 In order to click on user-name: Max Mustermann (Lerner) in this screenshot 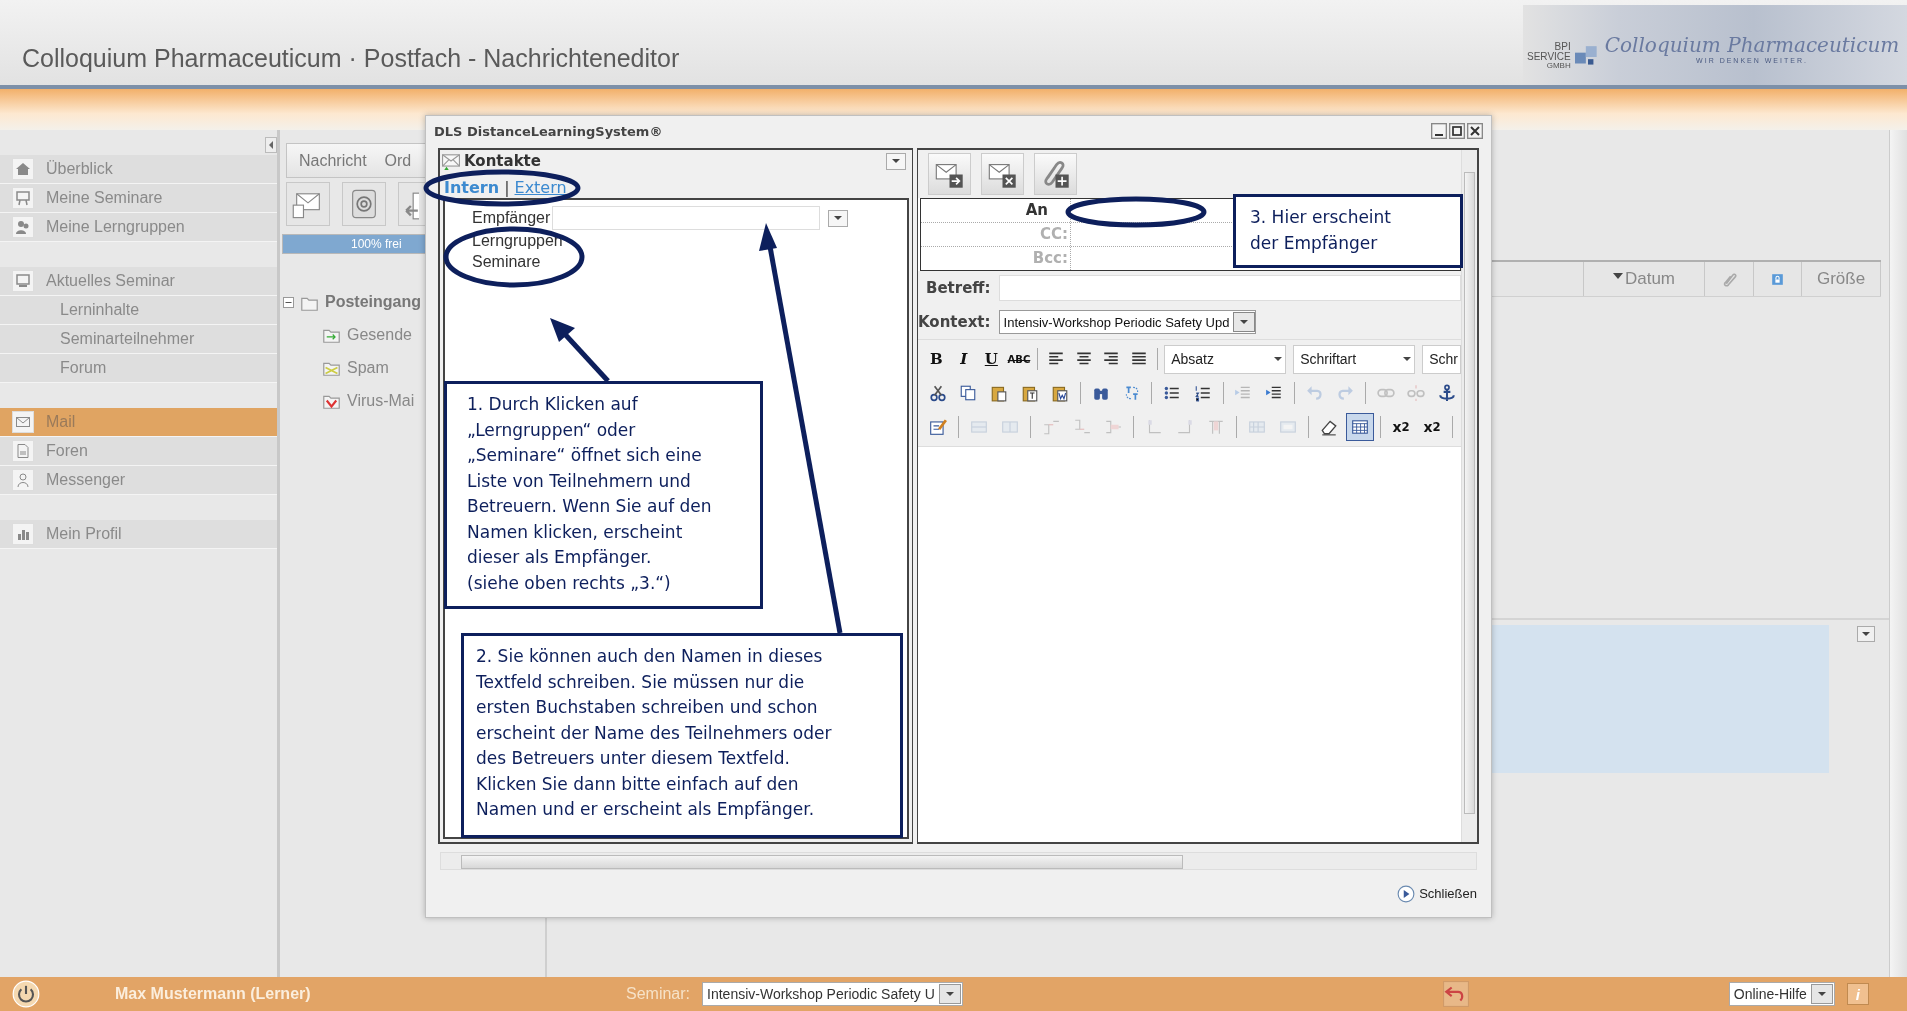, I will do `click(213, 994)`.